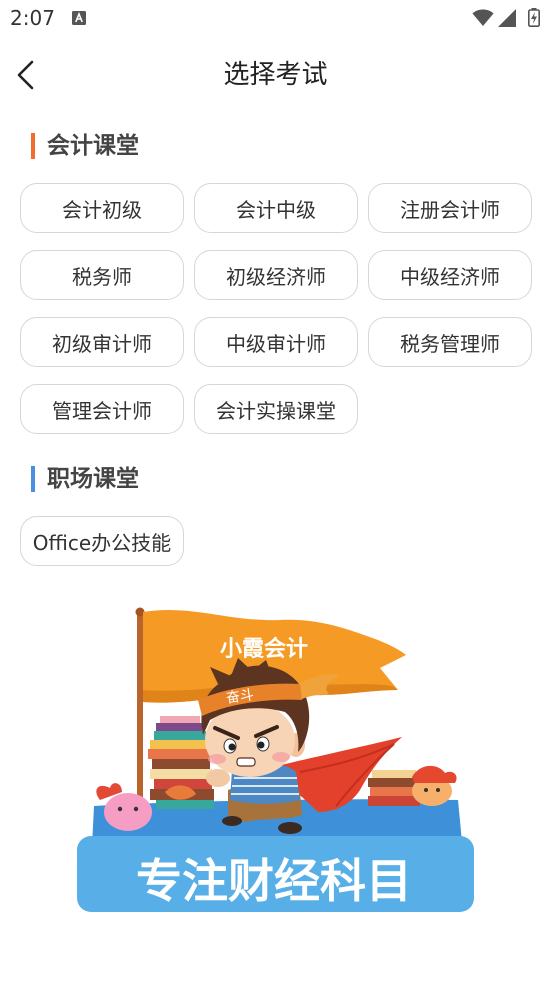 This screenshot has height=981, width=551. I want to click on status-time: 2:07, so click(32, 18).